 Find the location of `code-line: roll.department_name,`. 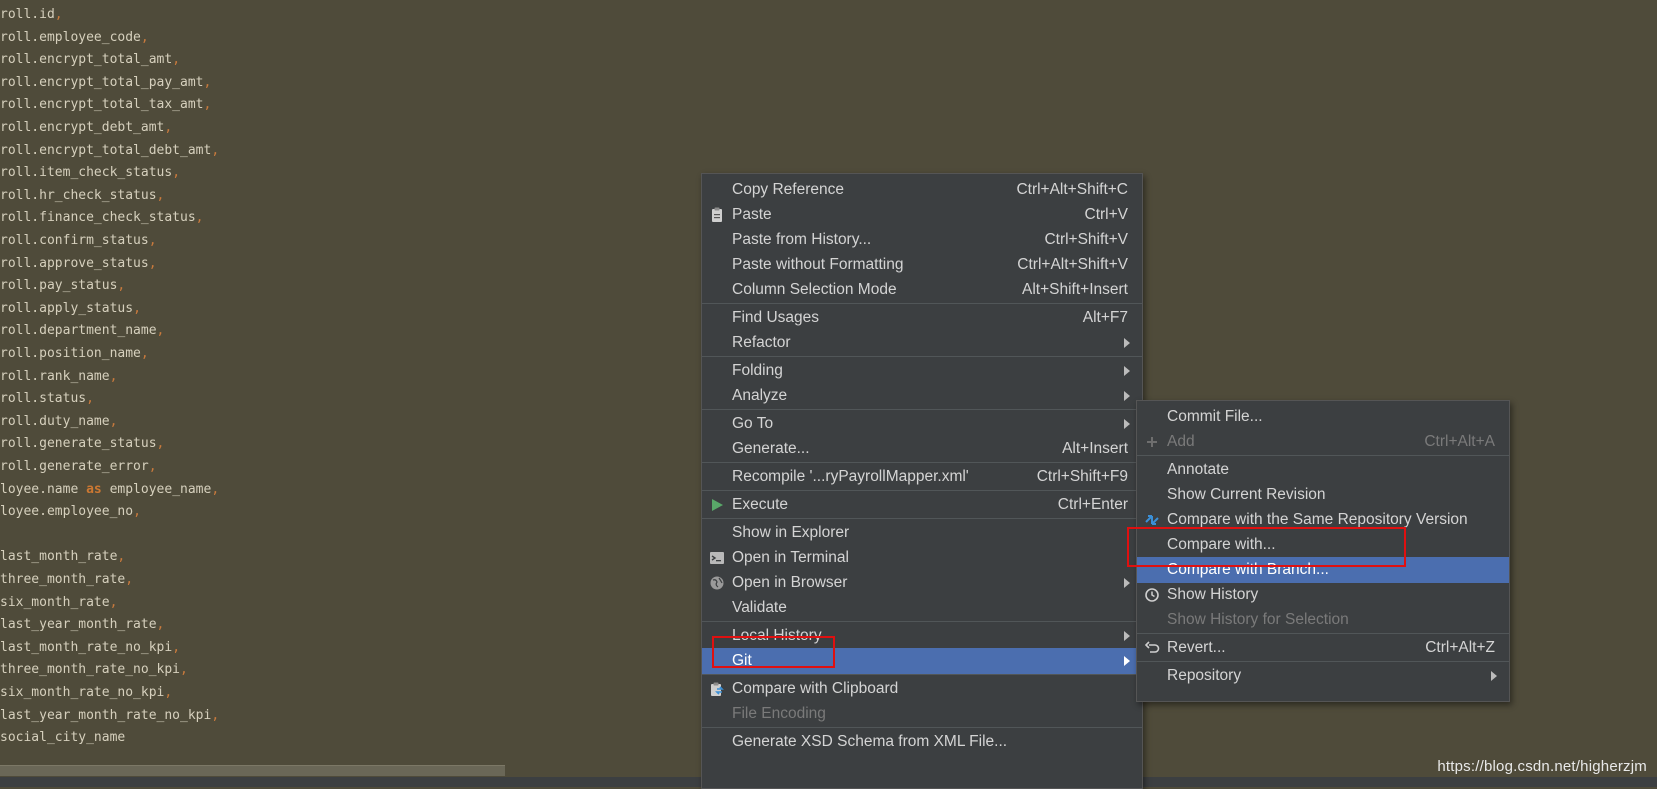

code-line: roll.department_name, is located at coordinates (82, 331).